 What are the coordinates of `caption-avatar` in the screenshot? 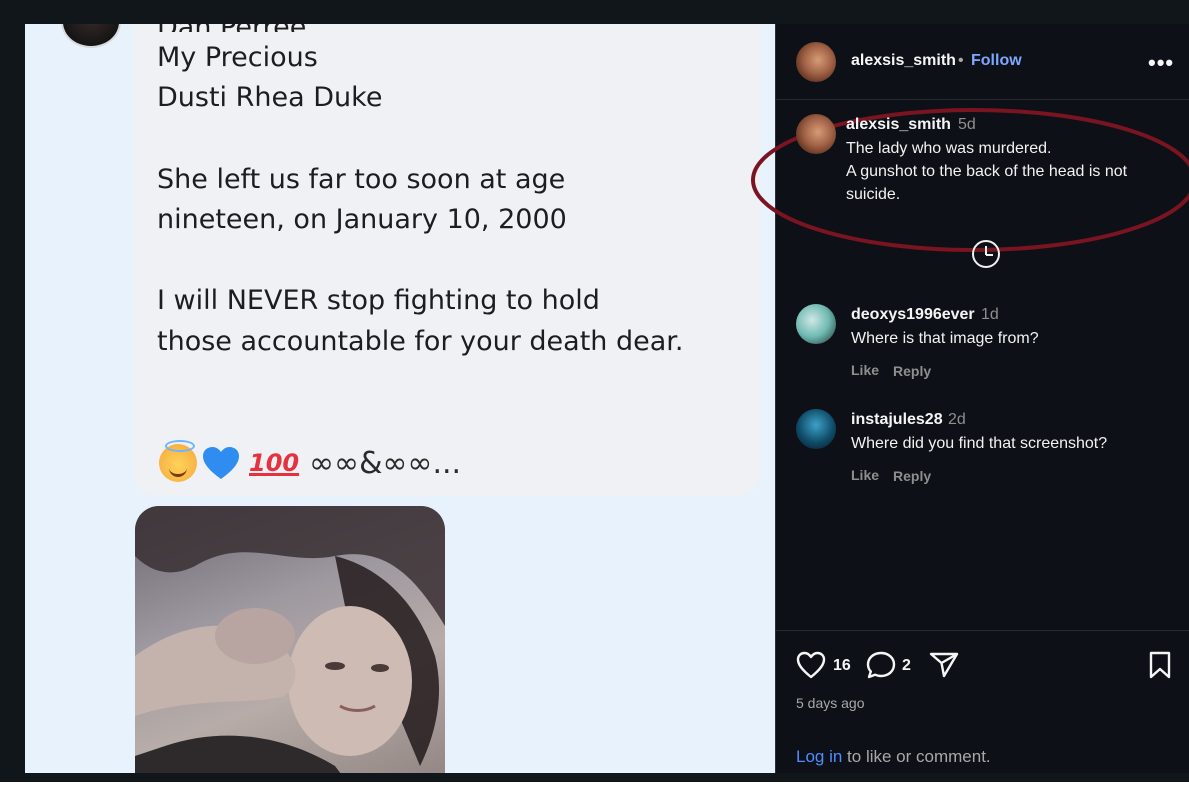 It's located at (816, 134).